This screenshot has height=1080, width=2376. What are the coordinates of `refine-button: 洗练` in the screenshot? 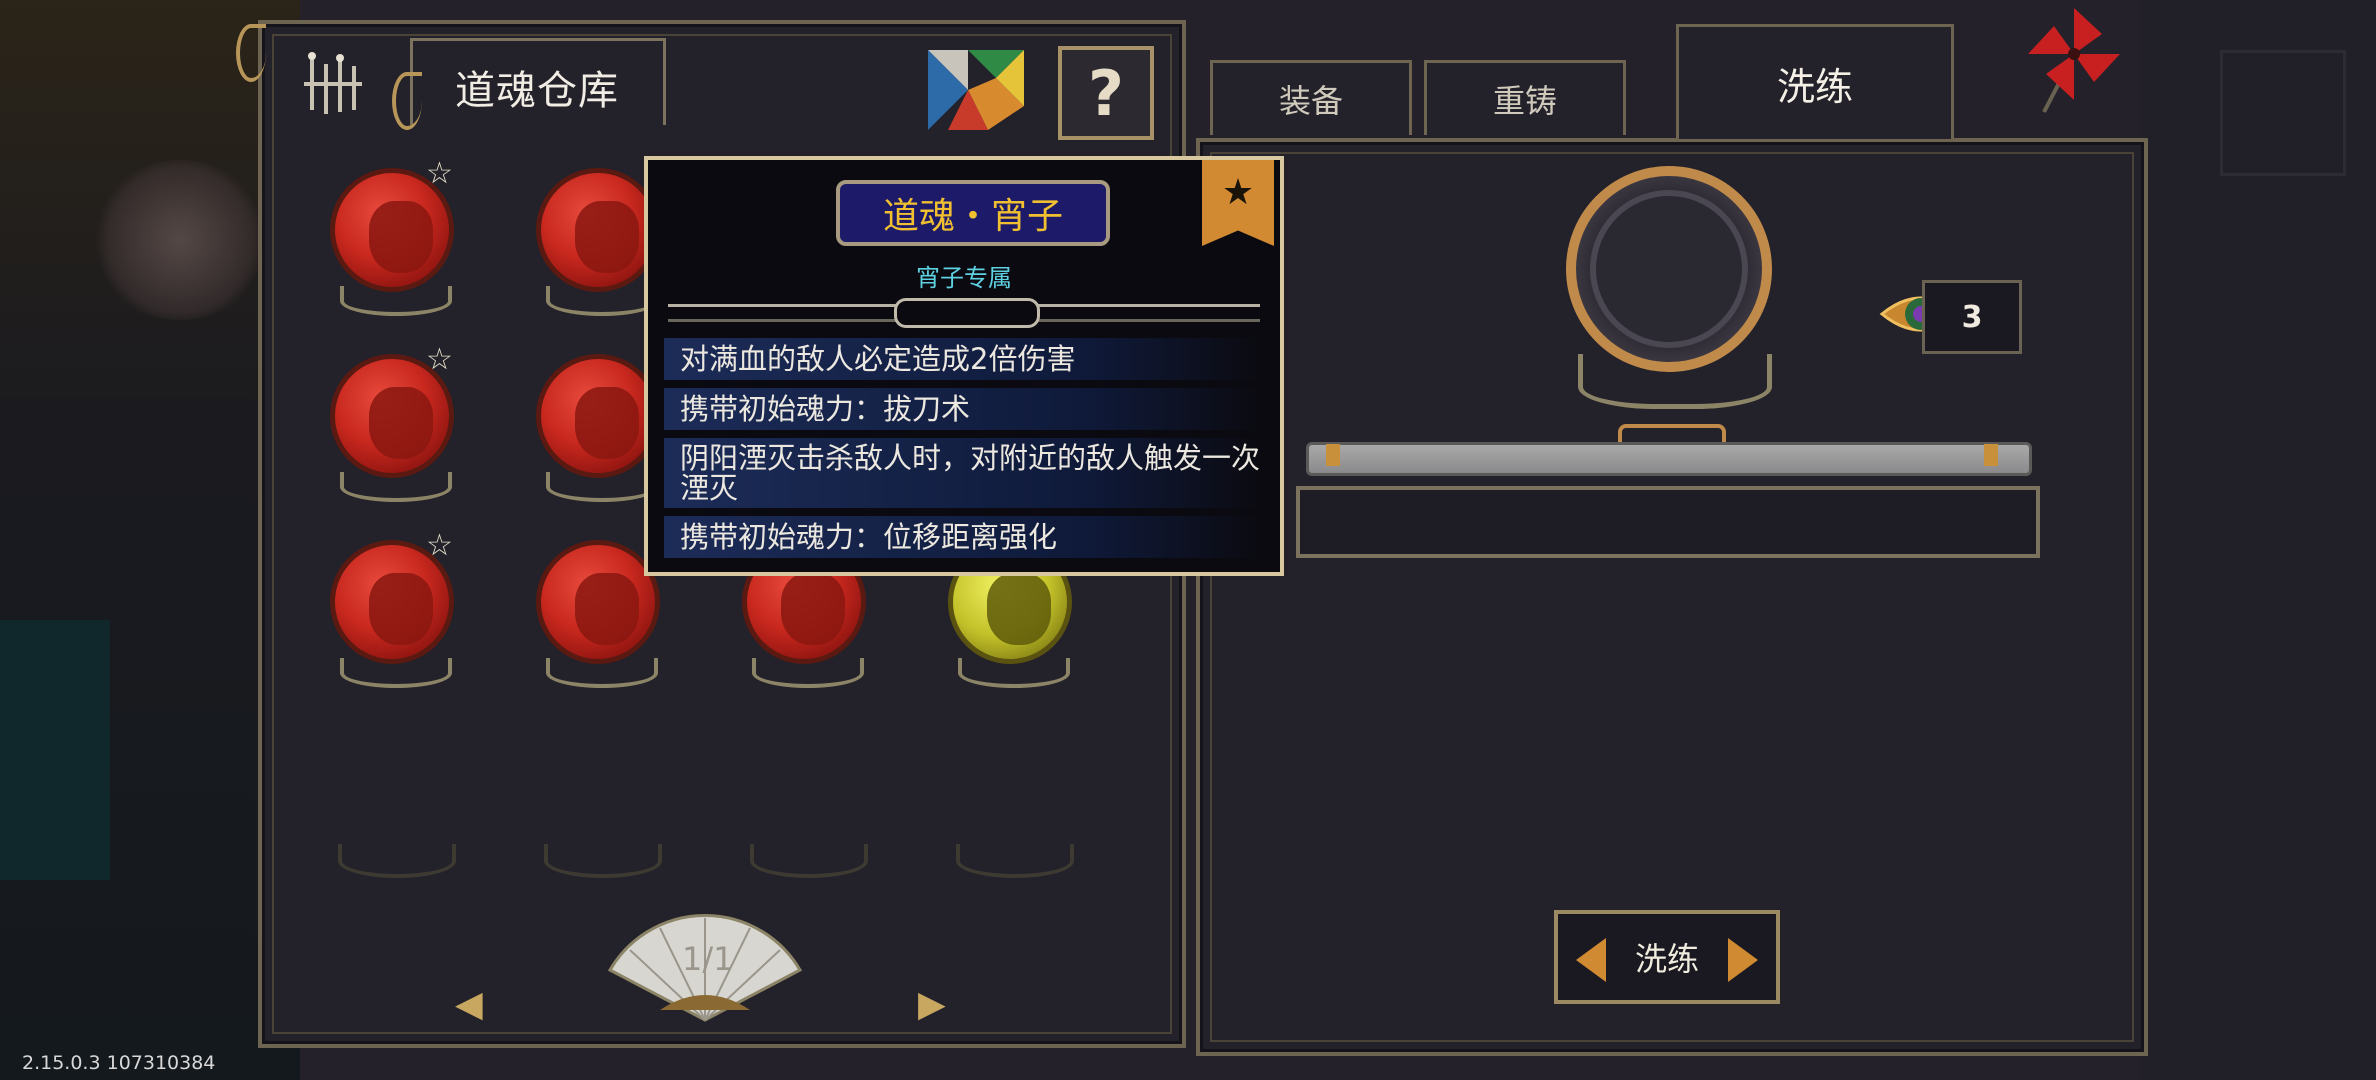 It's located at (1667, 957).